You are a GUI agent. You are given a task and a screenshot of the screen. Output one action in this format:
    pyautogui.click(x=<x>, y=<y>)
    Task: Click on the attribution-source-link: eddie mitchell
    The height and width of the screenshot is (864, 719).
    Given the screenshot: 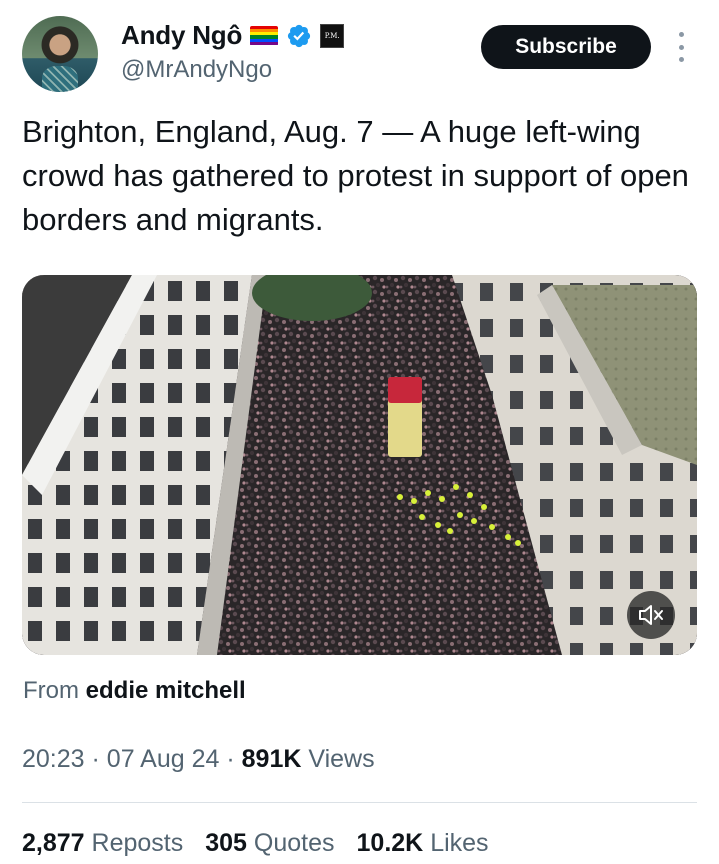 What is the action you would take?
    pyautogui.click(x=166, y=690)
    